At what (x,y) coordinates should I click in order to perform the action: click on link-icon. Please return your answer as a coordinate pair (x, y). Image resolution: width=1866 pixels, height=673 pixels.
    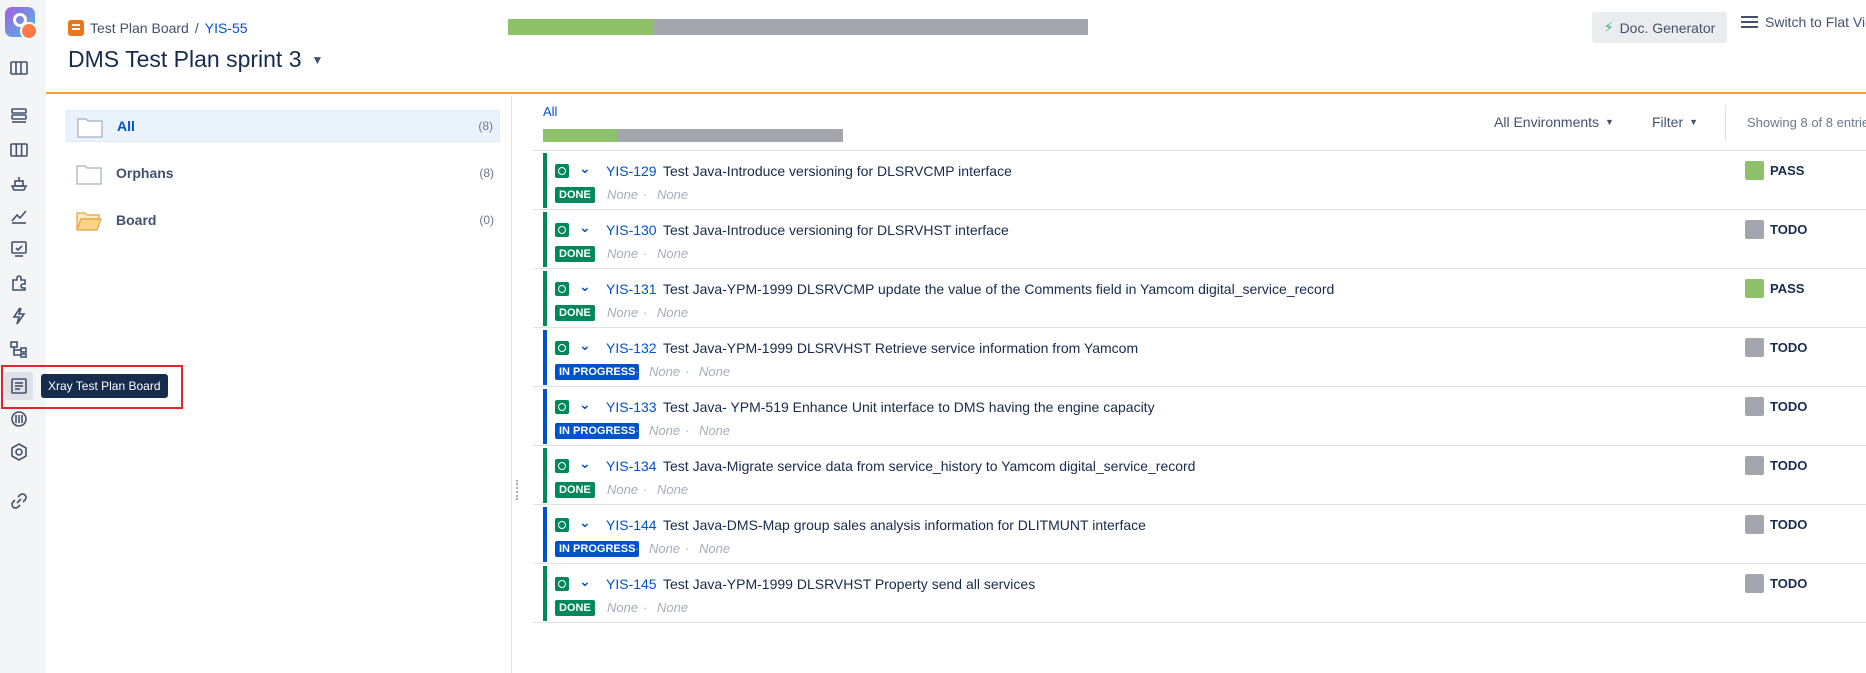
    Looking at the image, I should click on (19, 501).